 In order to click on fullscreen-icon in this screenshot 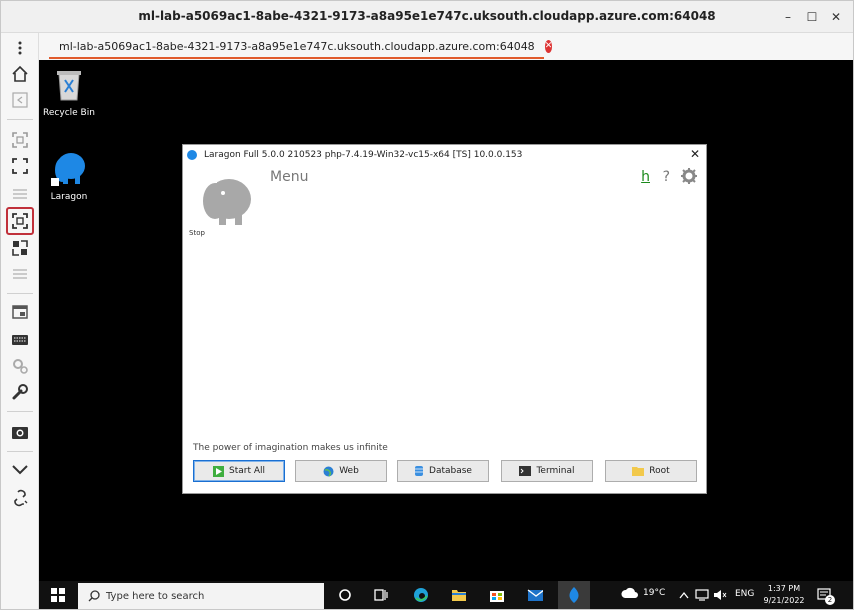, I will do `click(20, 166)`.